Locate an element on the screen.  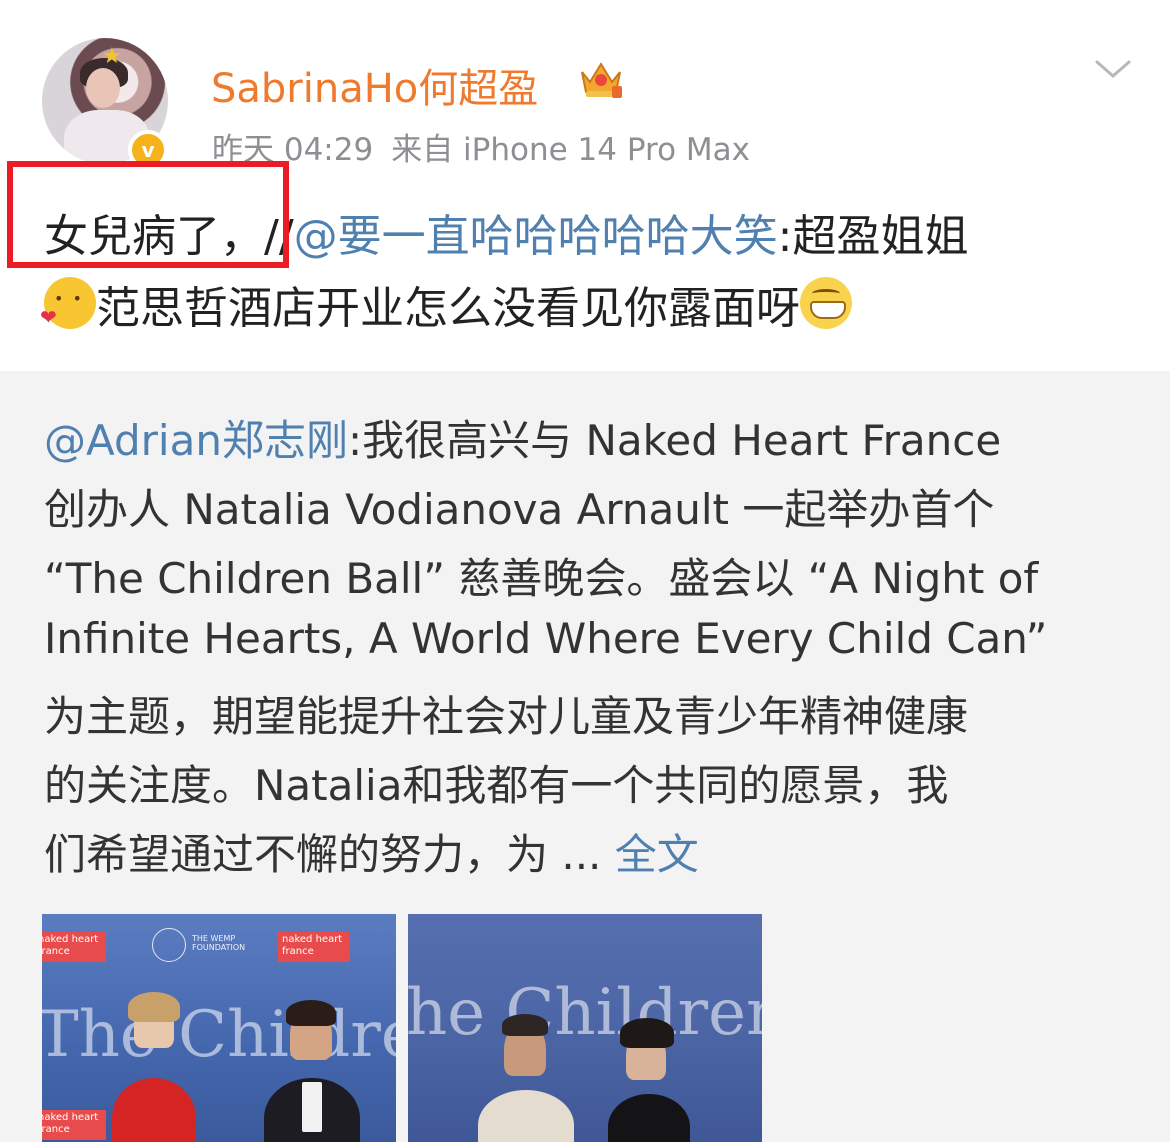
grin-emoji-icon is located at coordinates (826, 303).